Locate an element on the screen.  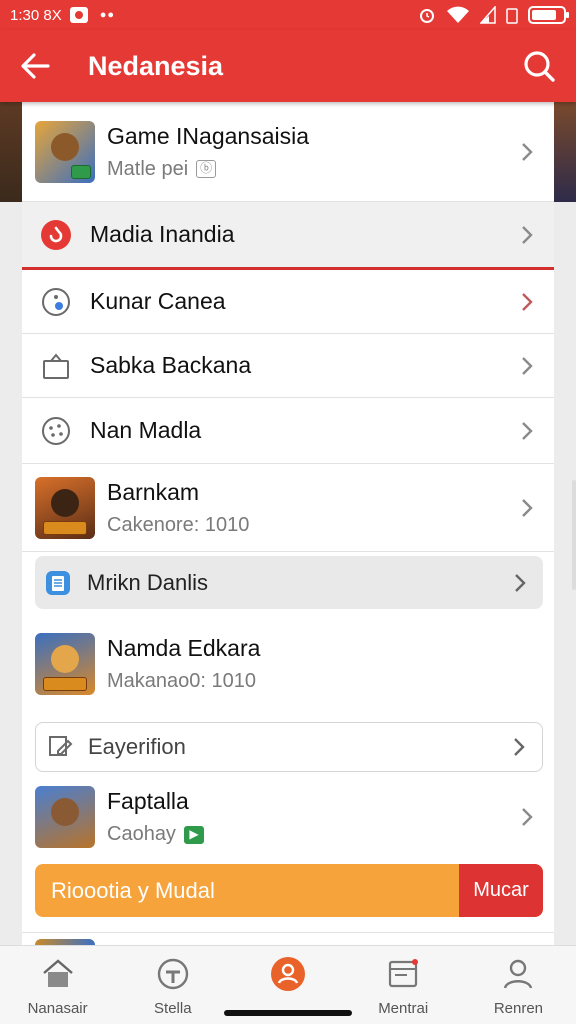
status-bar: 1:30 8X ●● is located at coordinates (288, 15).